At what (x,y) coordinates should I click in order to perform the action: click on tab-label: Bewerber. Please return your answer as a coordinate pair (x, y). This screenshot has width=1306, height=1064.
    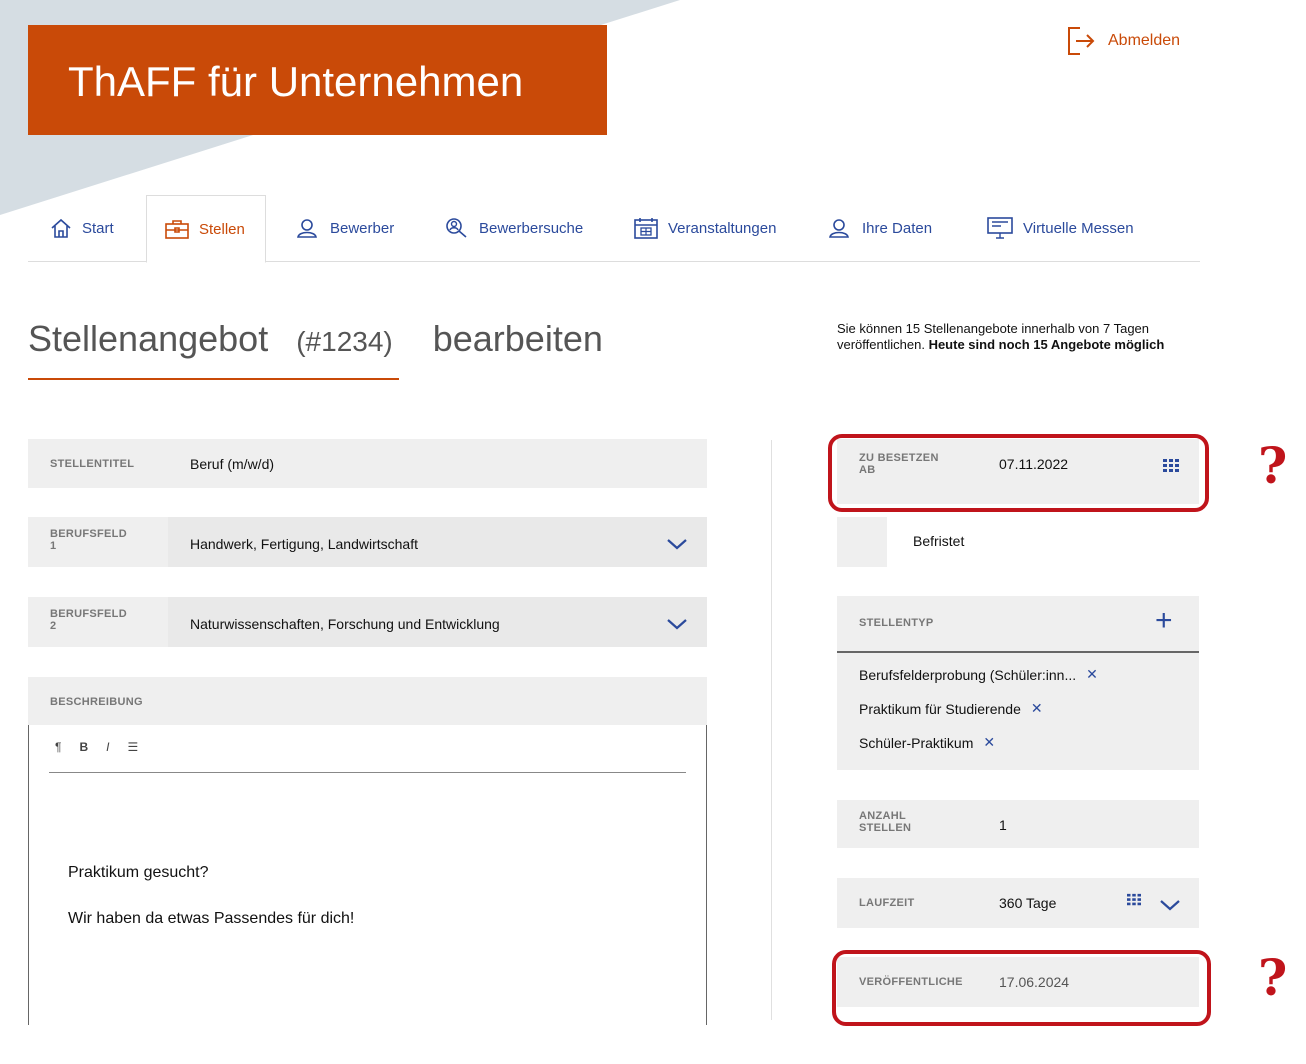
    Looking at the image, I should click on (362, 228).